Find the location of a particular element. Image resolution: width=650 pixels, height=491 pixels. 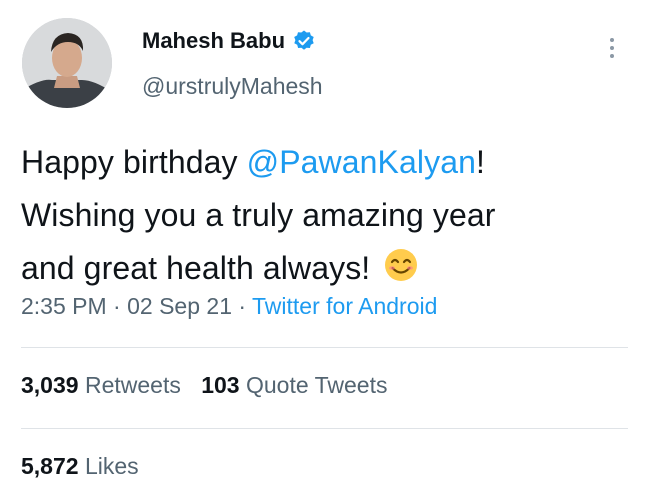

likes-count: 5,872 is located at coordinates (50, 466).